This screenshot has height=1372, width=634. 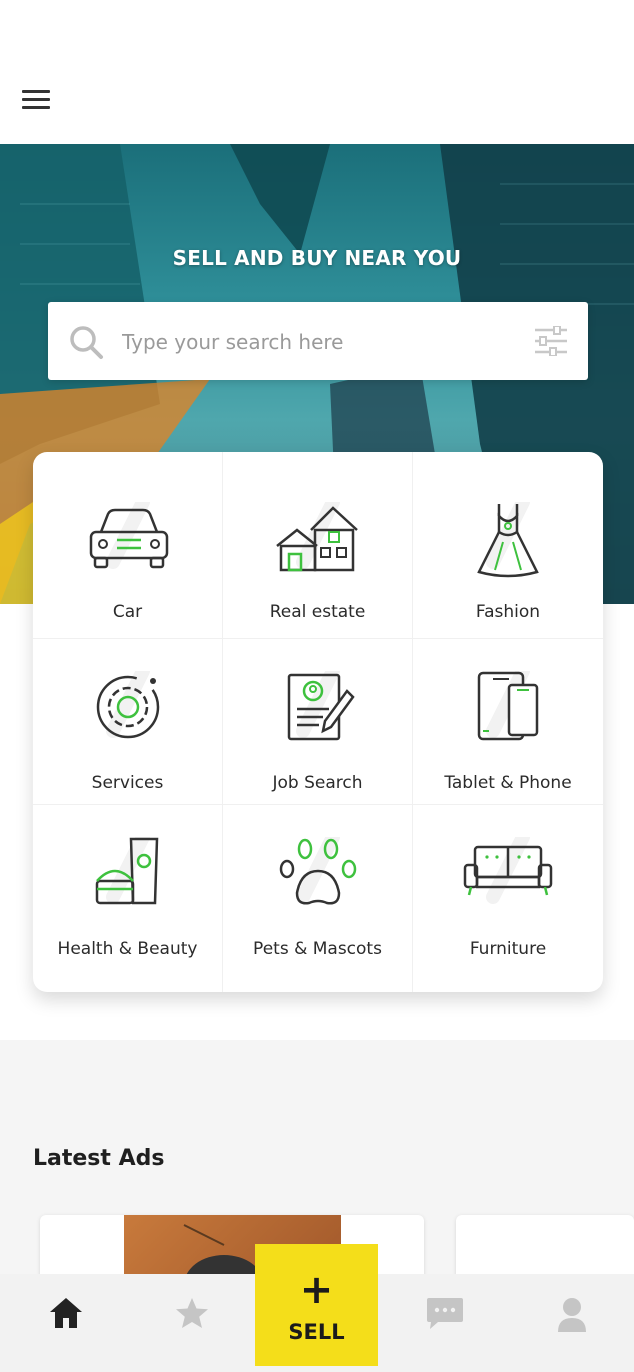 I want to click on sell-button: + SELL, so click(x=316, y=1305).